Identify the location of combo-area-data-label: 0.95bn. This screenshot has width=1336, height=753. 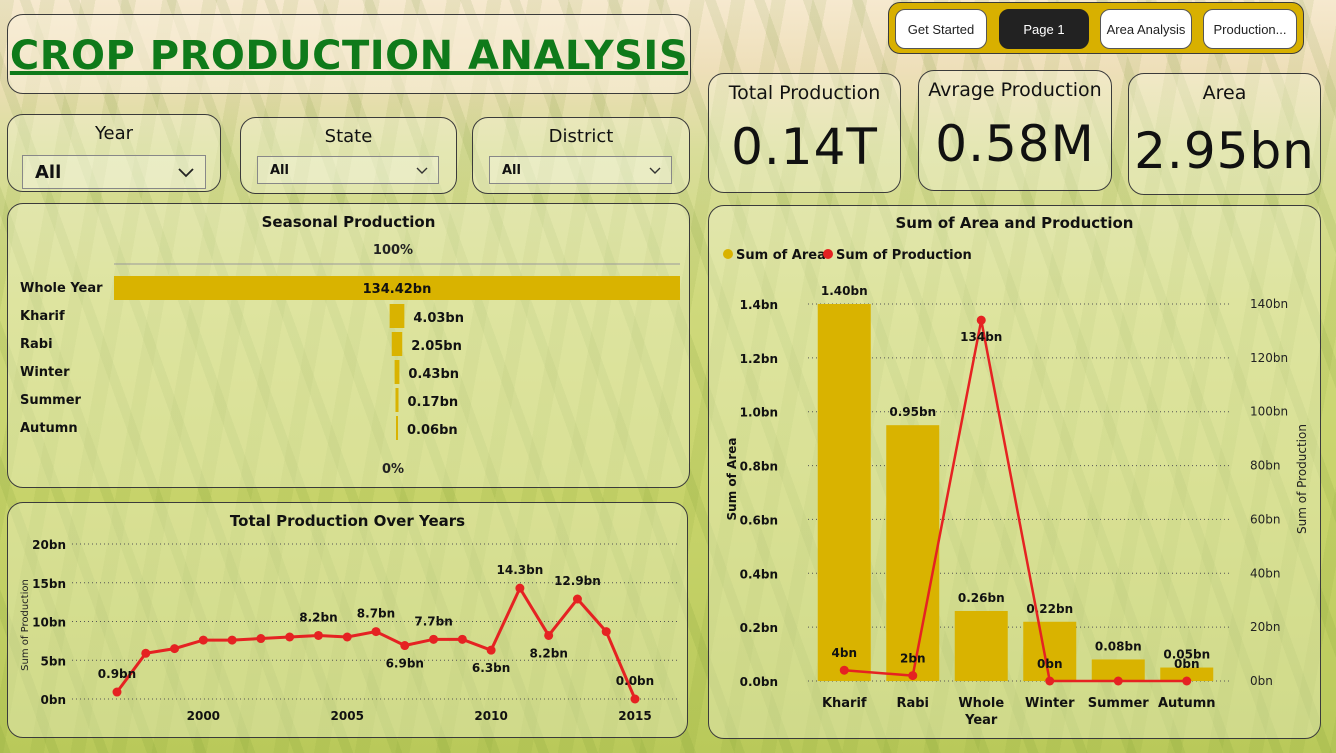
(912, 412).